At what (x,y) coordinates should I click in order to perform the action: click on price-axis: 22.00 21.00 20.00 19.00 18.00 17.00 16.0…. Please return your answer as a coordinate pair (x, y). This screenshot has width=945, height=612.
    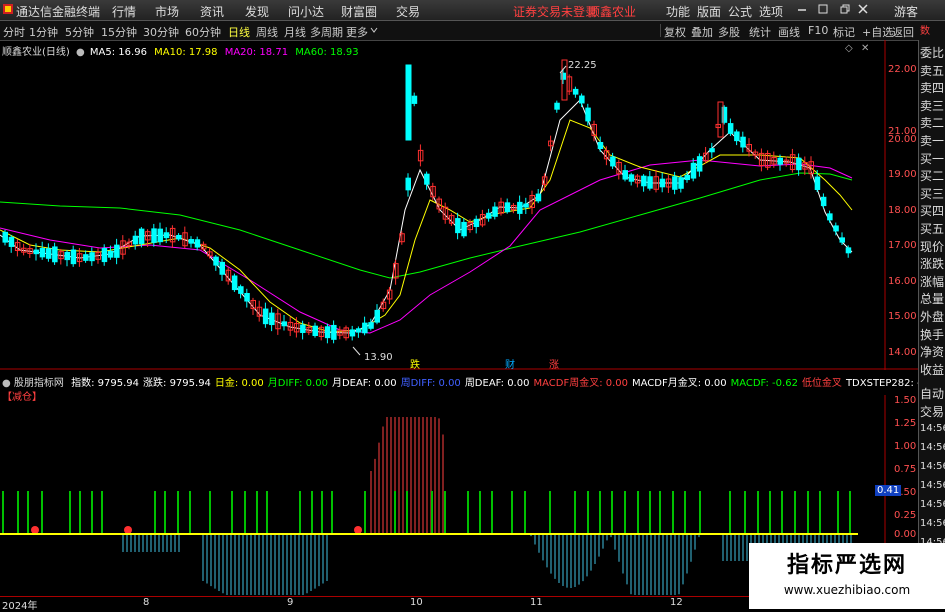
    Looking at the image, I should click on (901, 205).